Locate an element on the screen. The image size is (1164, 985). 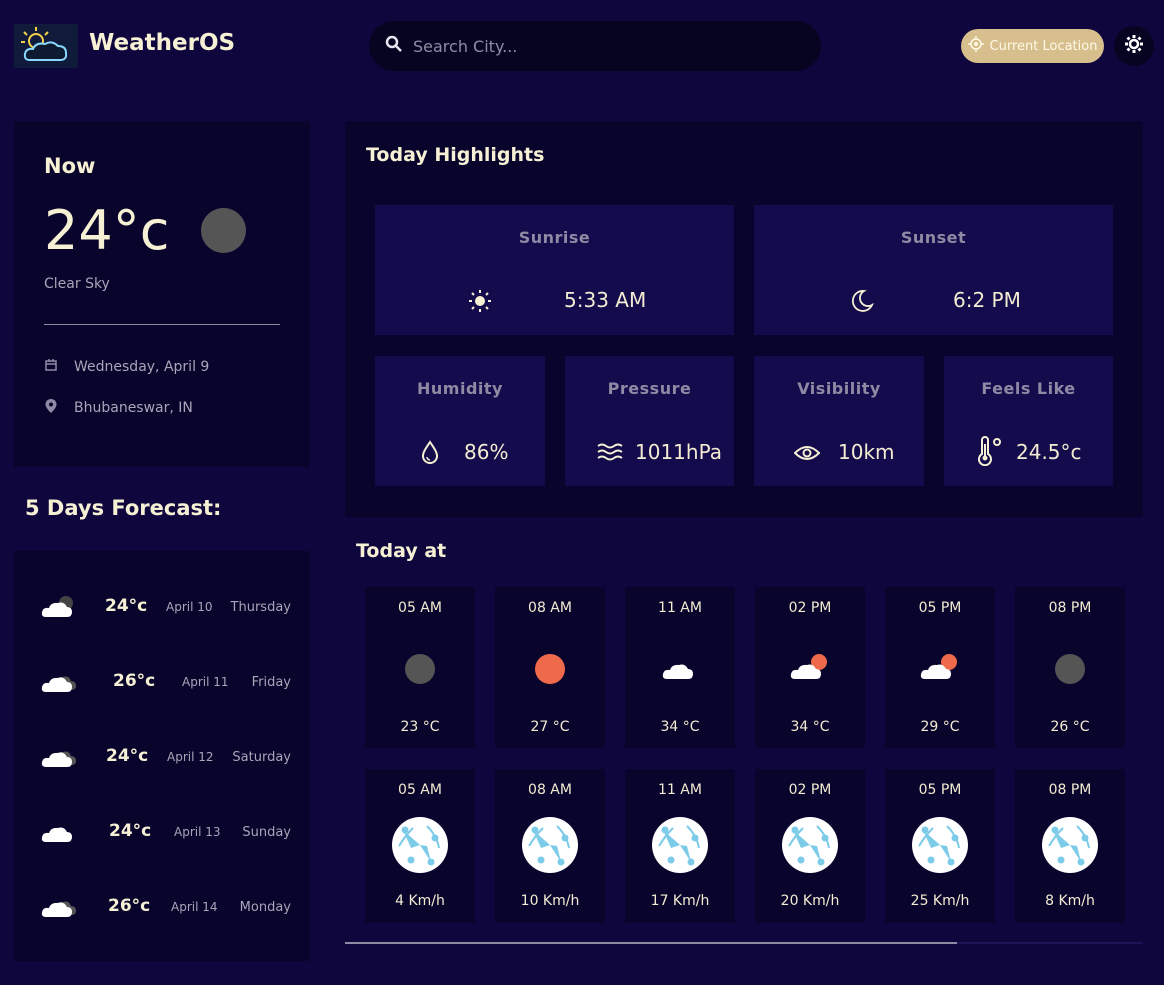
hourly-temp-card: 02 PM 34 °C is located at coordinates (810, 667).